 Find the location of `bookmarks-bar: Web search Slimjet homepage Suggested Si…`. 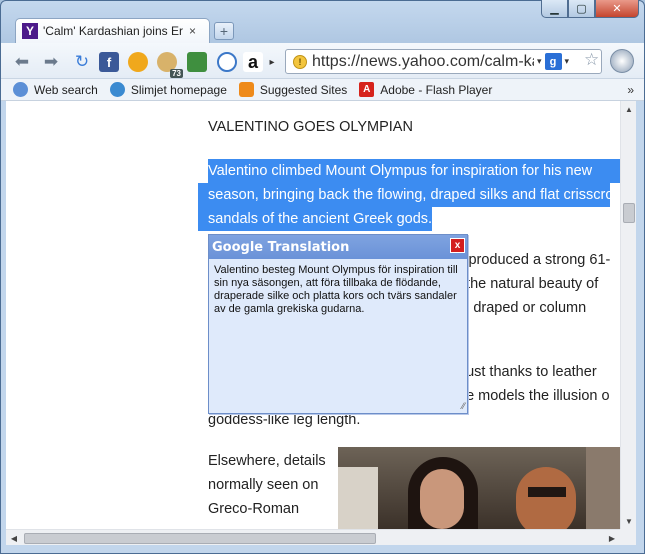

bookmarks-bar: Web search Slimjet homepage Suggested Si… is located at coordinates (322, 90).